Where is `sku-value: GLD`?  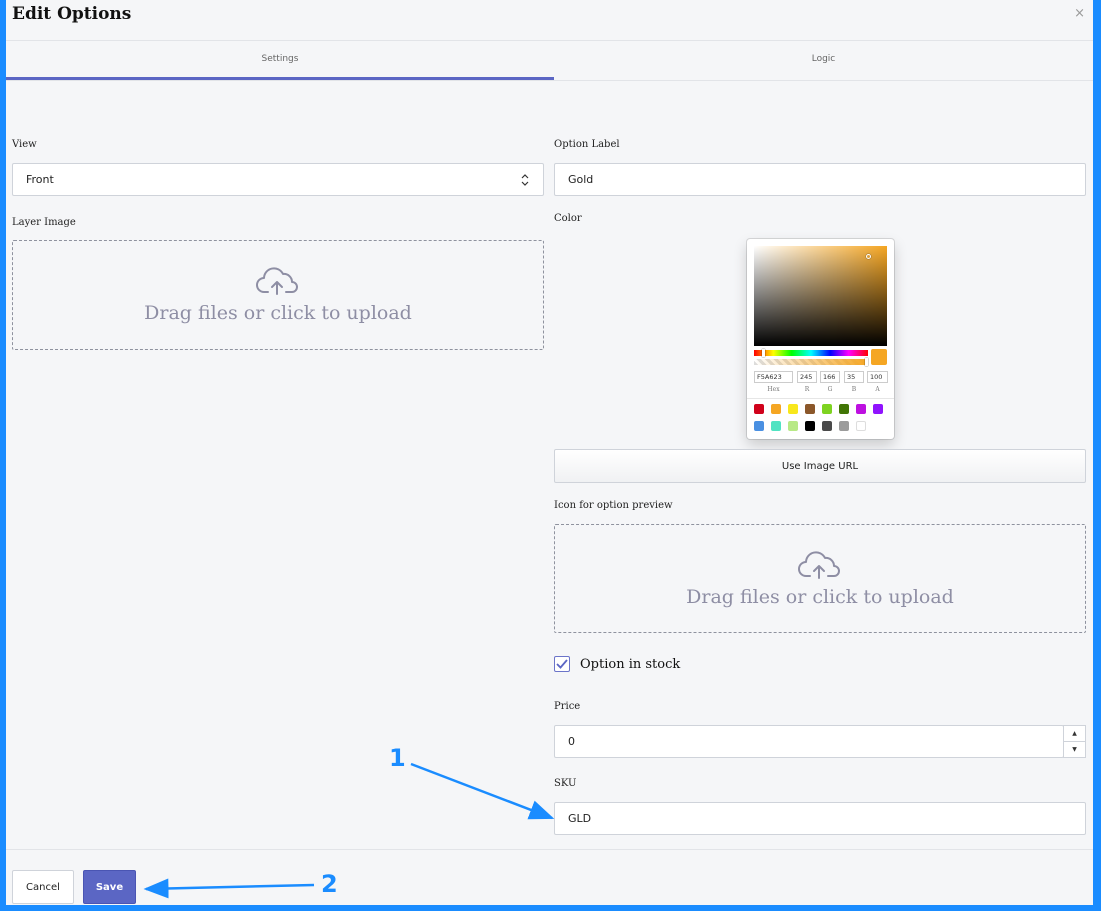 sku-value: GLD is located at coordinates (580, 818).